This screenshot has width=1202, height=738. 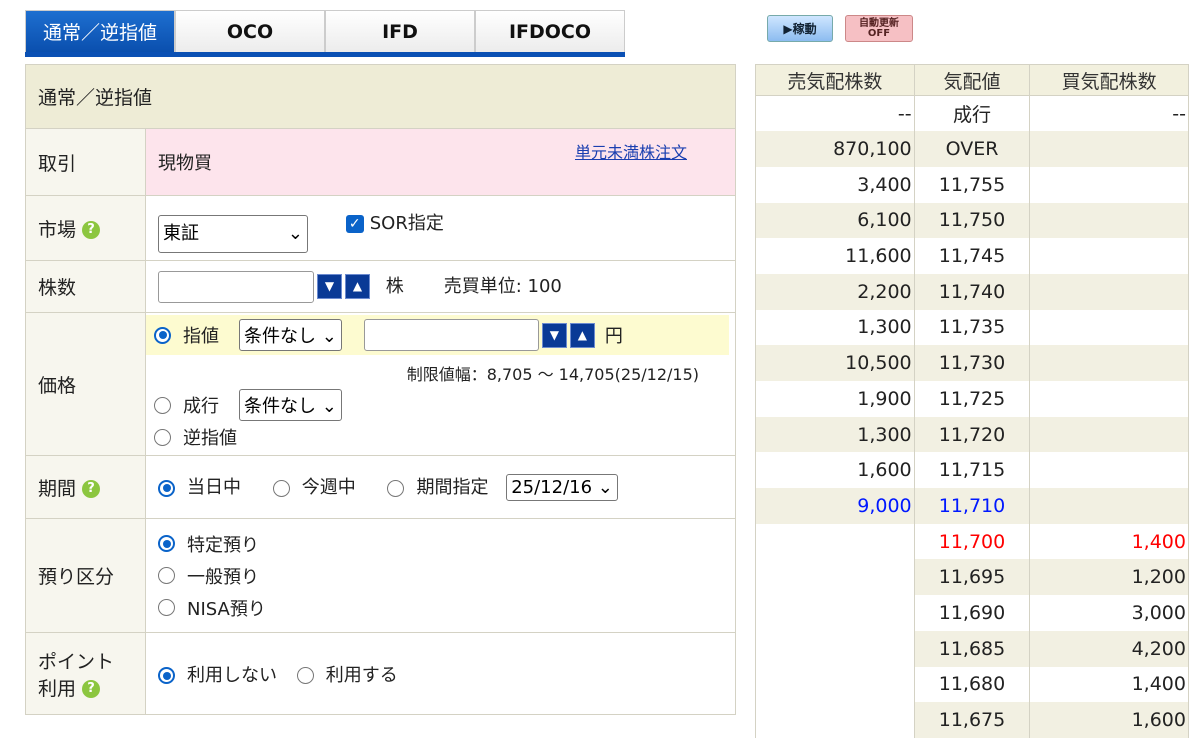 I want to click on order-book-row: 11,700 1,400, so click(x=972, y=541).